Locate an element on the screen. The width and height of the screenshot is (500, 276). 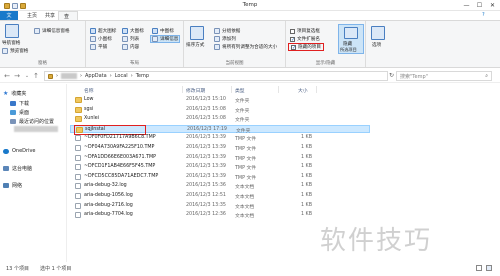
tab-share: 共享 is located at coordinates (50, 15).